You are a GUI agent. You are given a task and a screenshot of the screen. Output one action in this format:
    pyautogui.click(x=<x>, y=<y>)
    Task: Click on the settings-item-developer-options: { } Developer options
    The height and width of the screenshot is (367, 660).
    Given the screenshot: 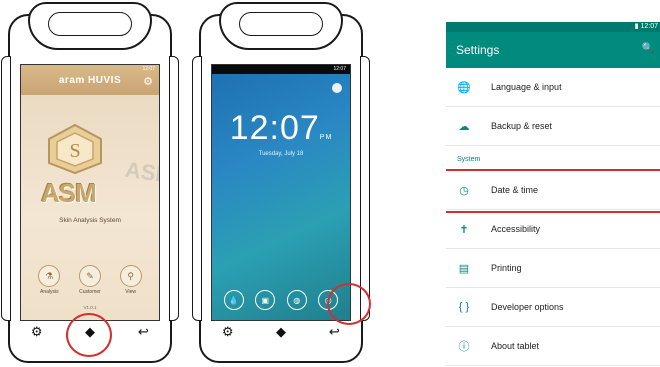 What is the action you would take?
    pyautogui.click(x=553, y=307)
    